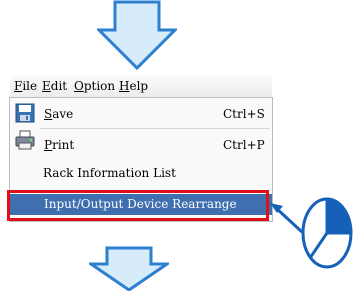  What do you see at coordinates (327, 233) in the screenshot?
I see `step-clock-icon` at bounding box center [327, 233].